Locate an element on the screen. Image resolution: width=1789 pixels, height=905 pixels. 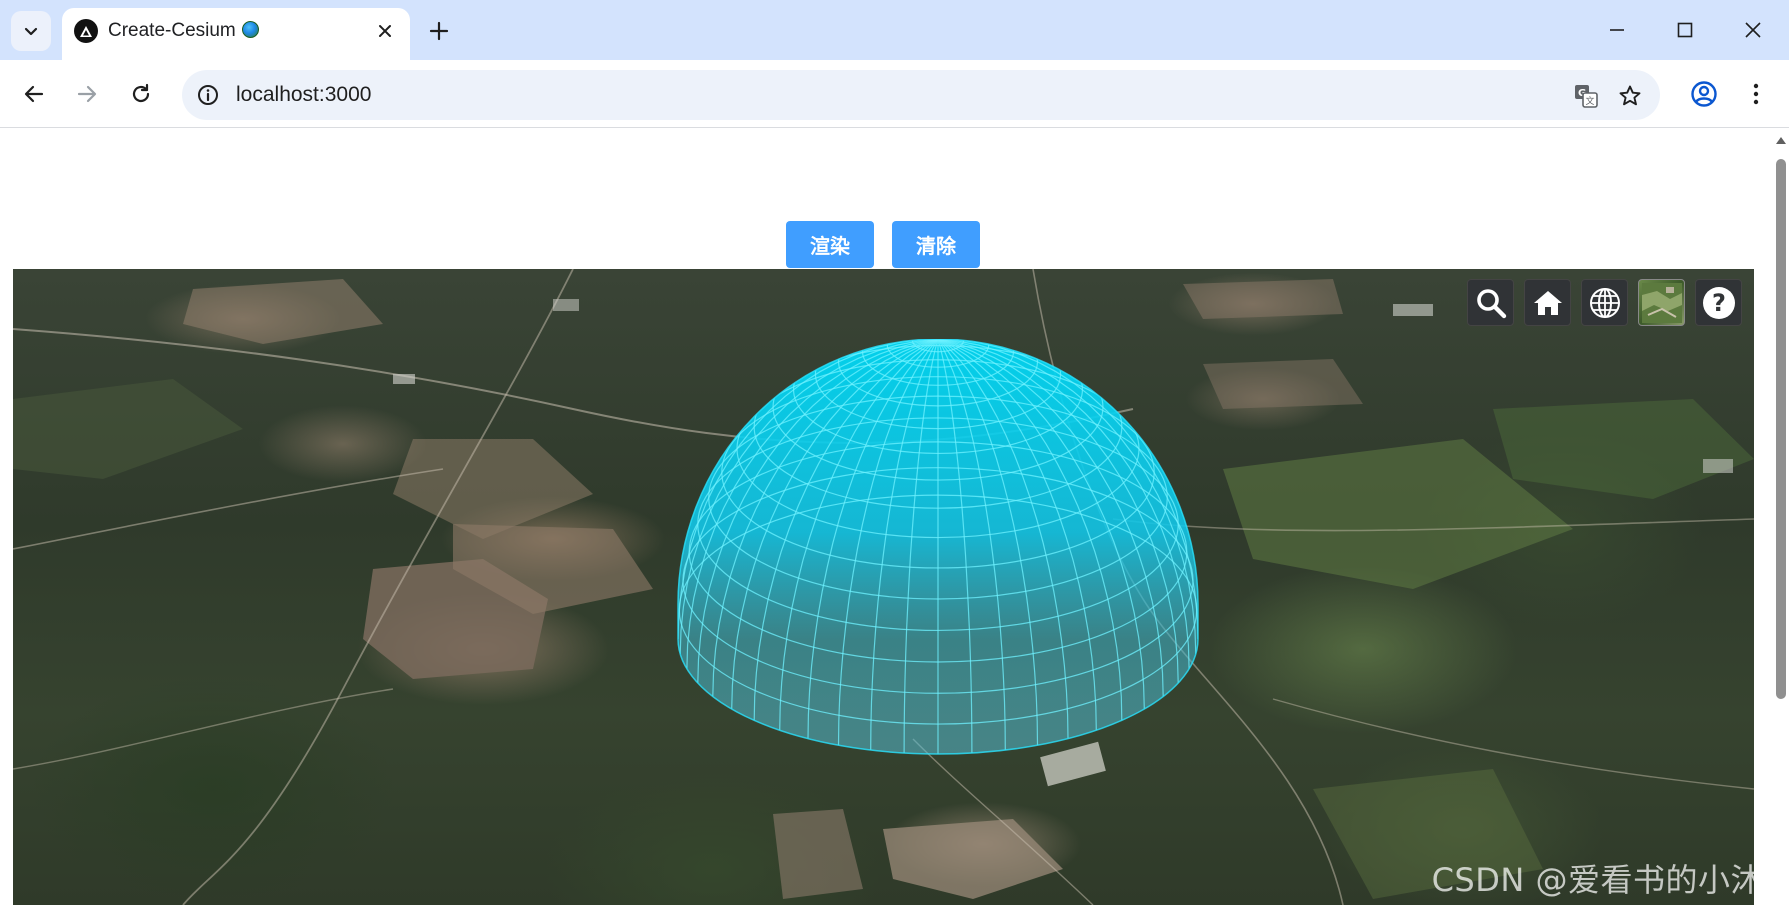
plus-icon is located at coordinates (439, 31).